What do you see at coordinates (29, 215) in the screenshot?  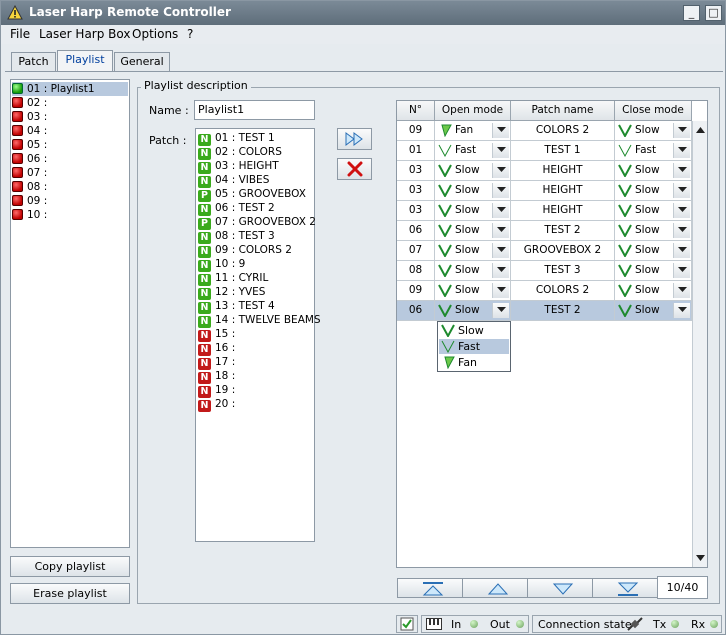 I see `playlist-item: 10 :` at bounding box center [29, 215].